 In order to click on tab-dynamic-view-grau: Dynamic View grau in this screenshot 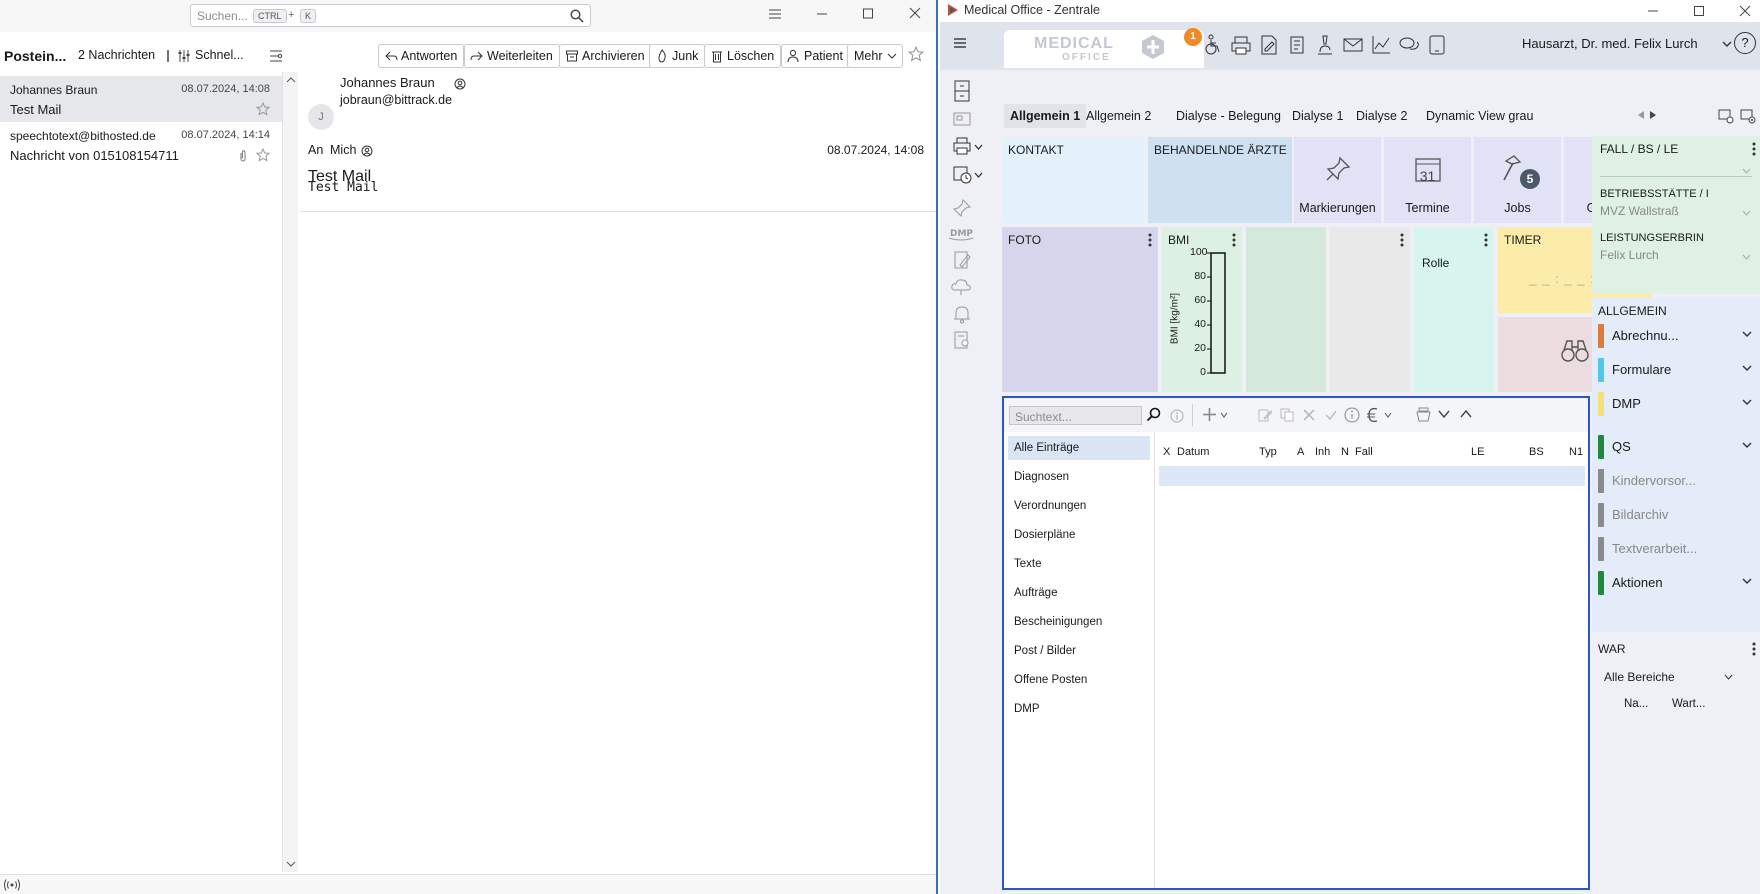, I will do `click(1479, 116)`.